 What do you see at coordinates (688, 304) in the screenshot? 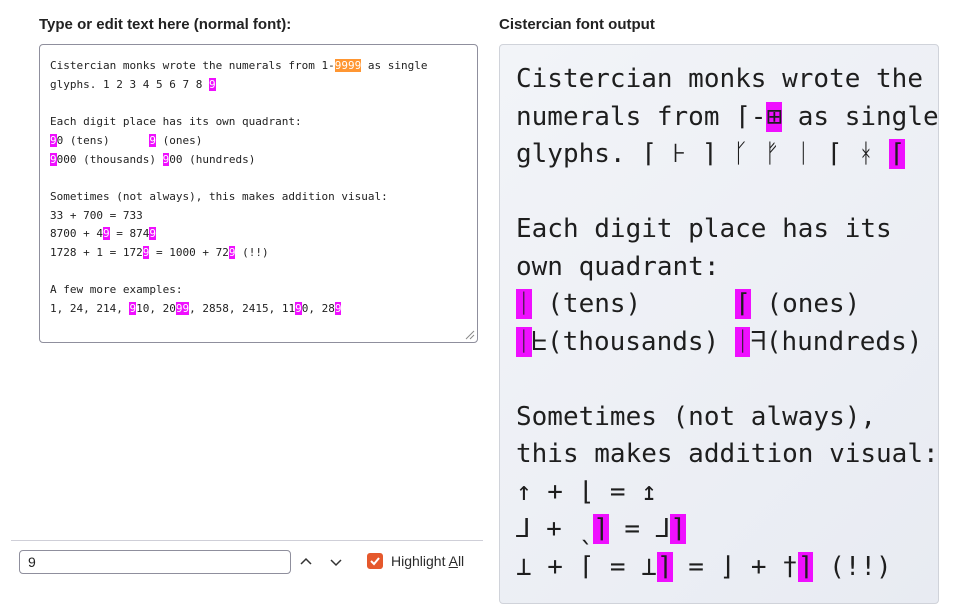
I see `output-line: ᛁ (tens) ⌈ (ones)` at bounding box center [688, 304].